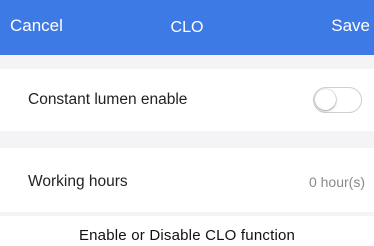 This screenshot has width=374, height=246. I want to click on working-hours-value: 0 hour(s), so click(336, 182).